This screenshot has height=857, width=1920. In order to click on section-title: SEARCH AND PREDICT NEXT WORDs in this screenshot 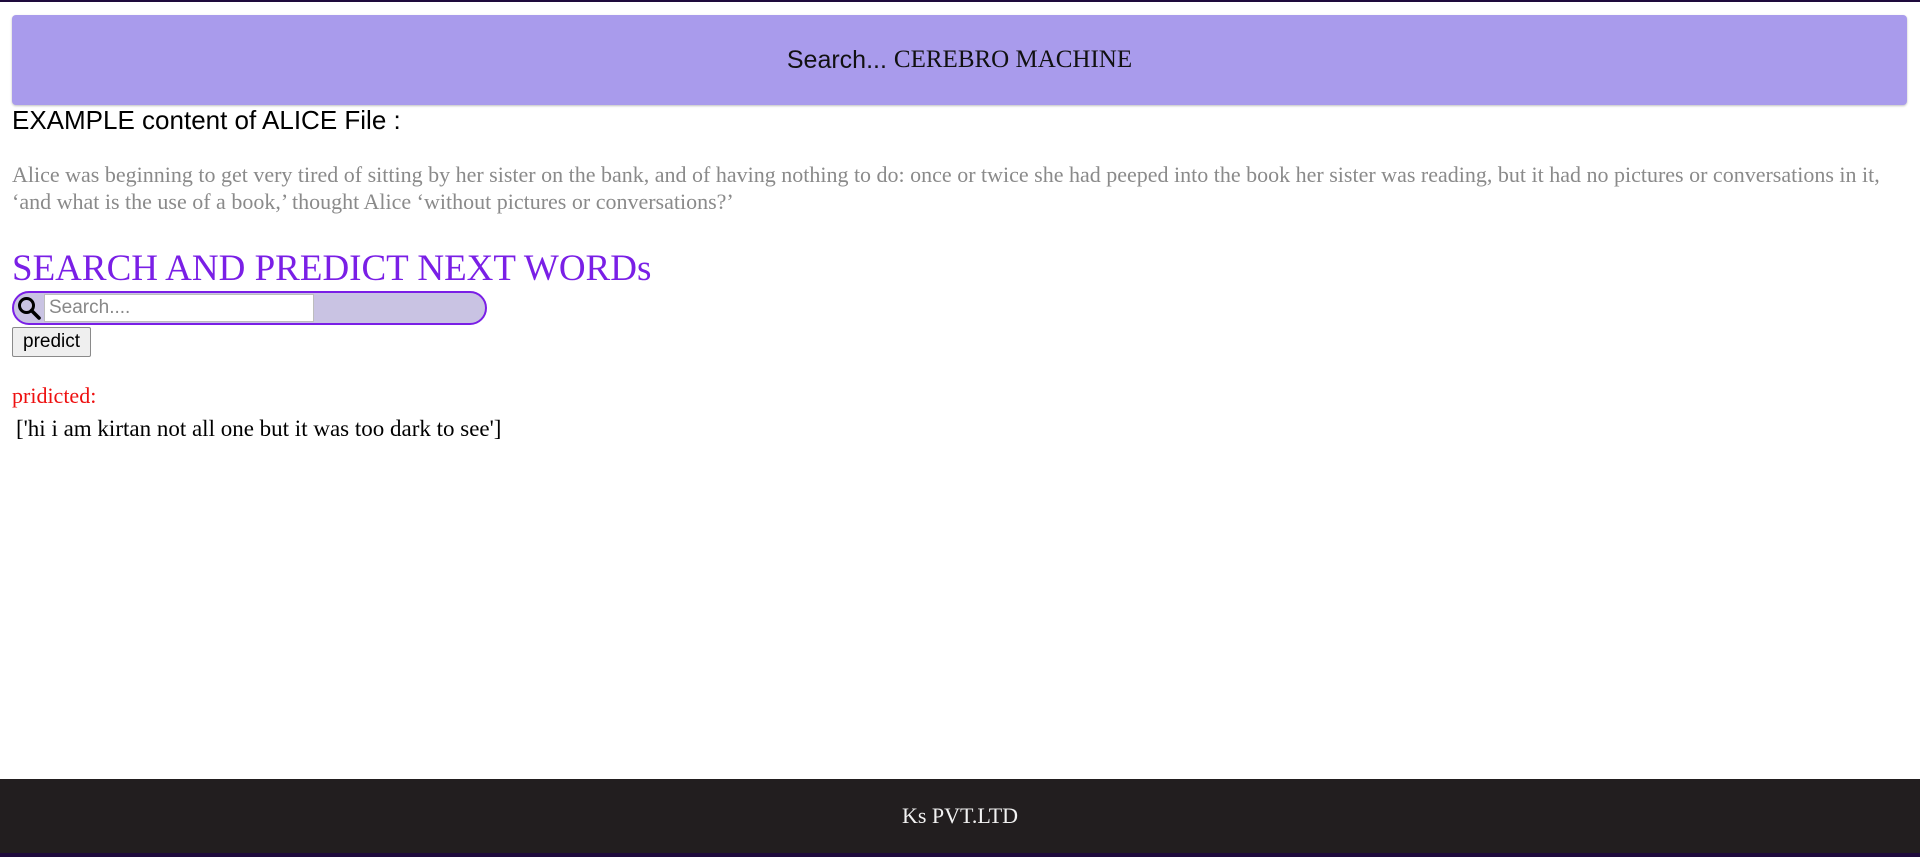, I will do `click(332, 268)`.